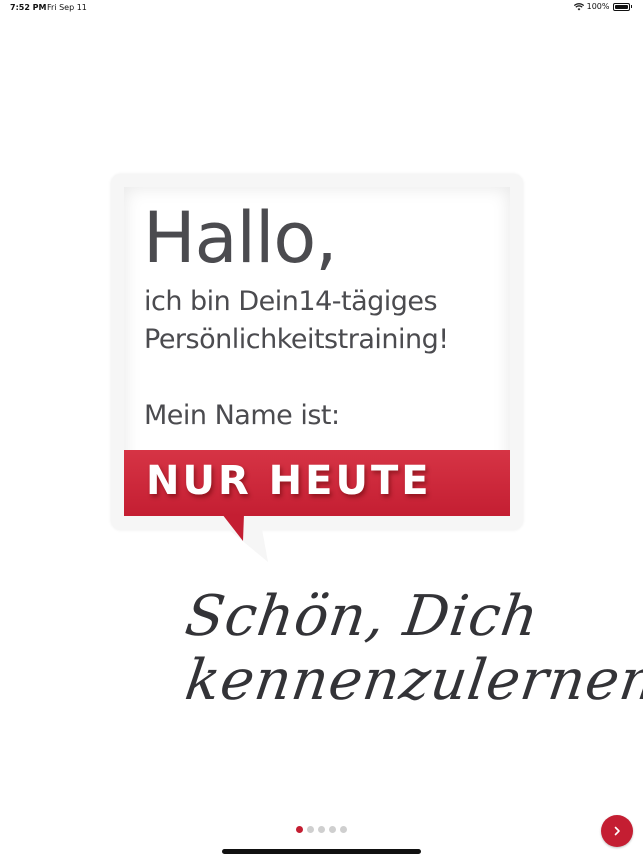  Describe the element at coordinates (598, 6) in the screenshot. I see `battery-percent: 100%` at that location.